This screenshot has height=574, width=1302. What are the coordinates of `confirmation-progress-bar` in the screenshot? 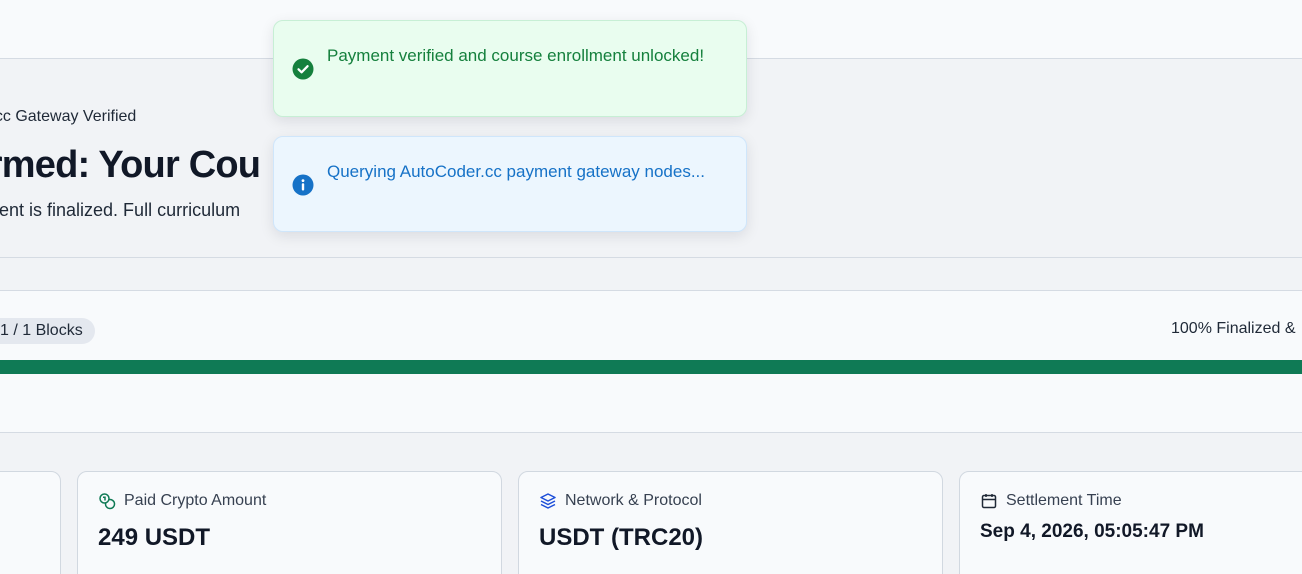 It's located at (651, 367).